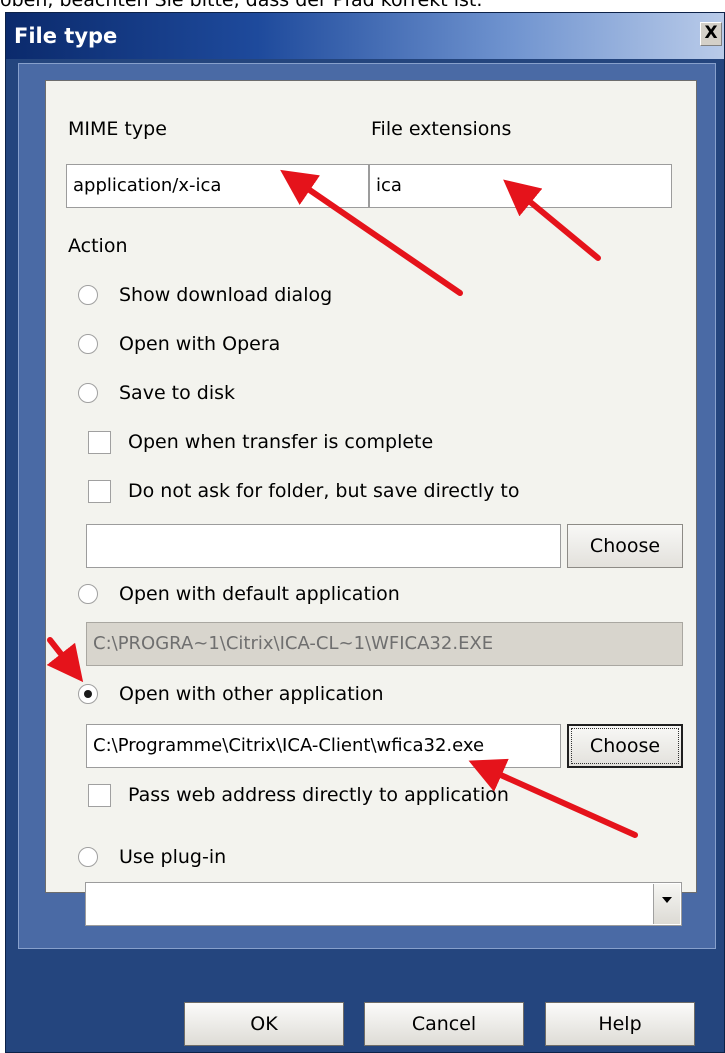 This screenshot has height=1053, width=725. I want to click on cancel-button: Cancel, so click(444, 1024).